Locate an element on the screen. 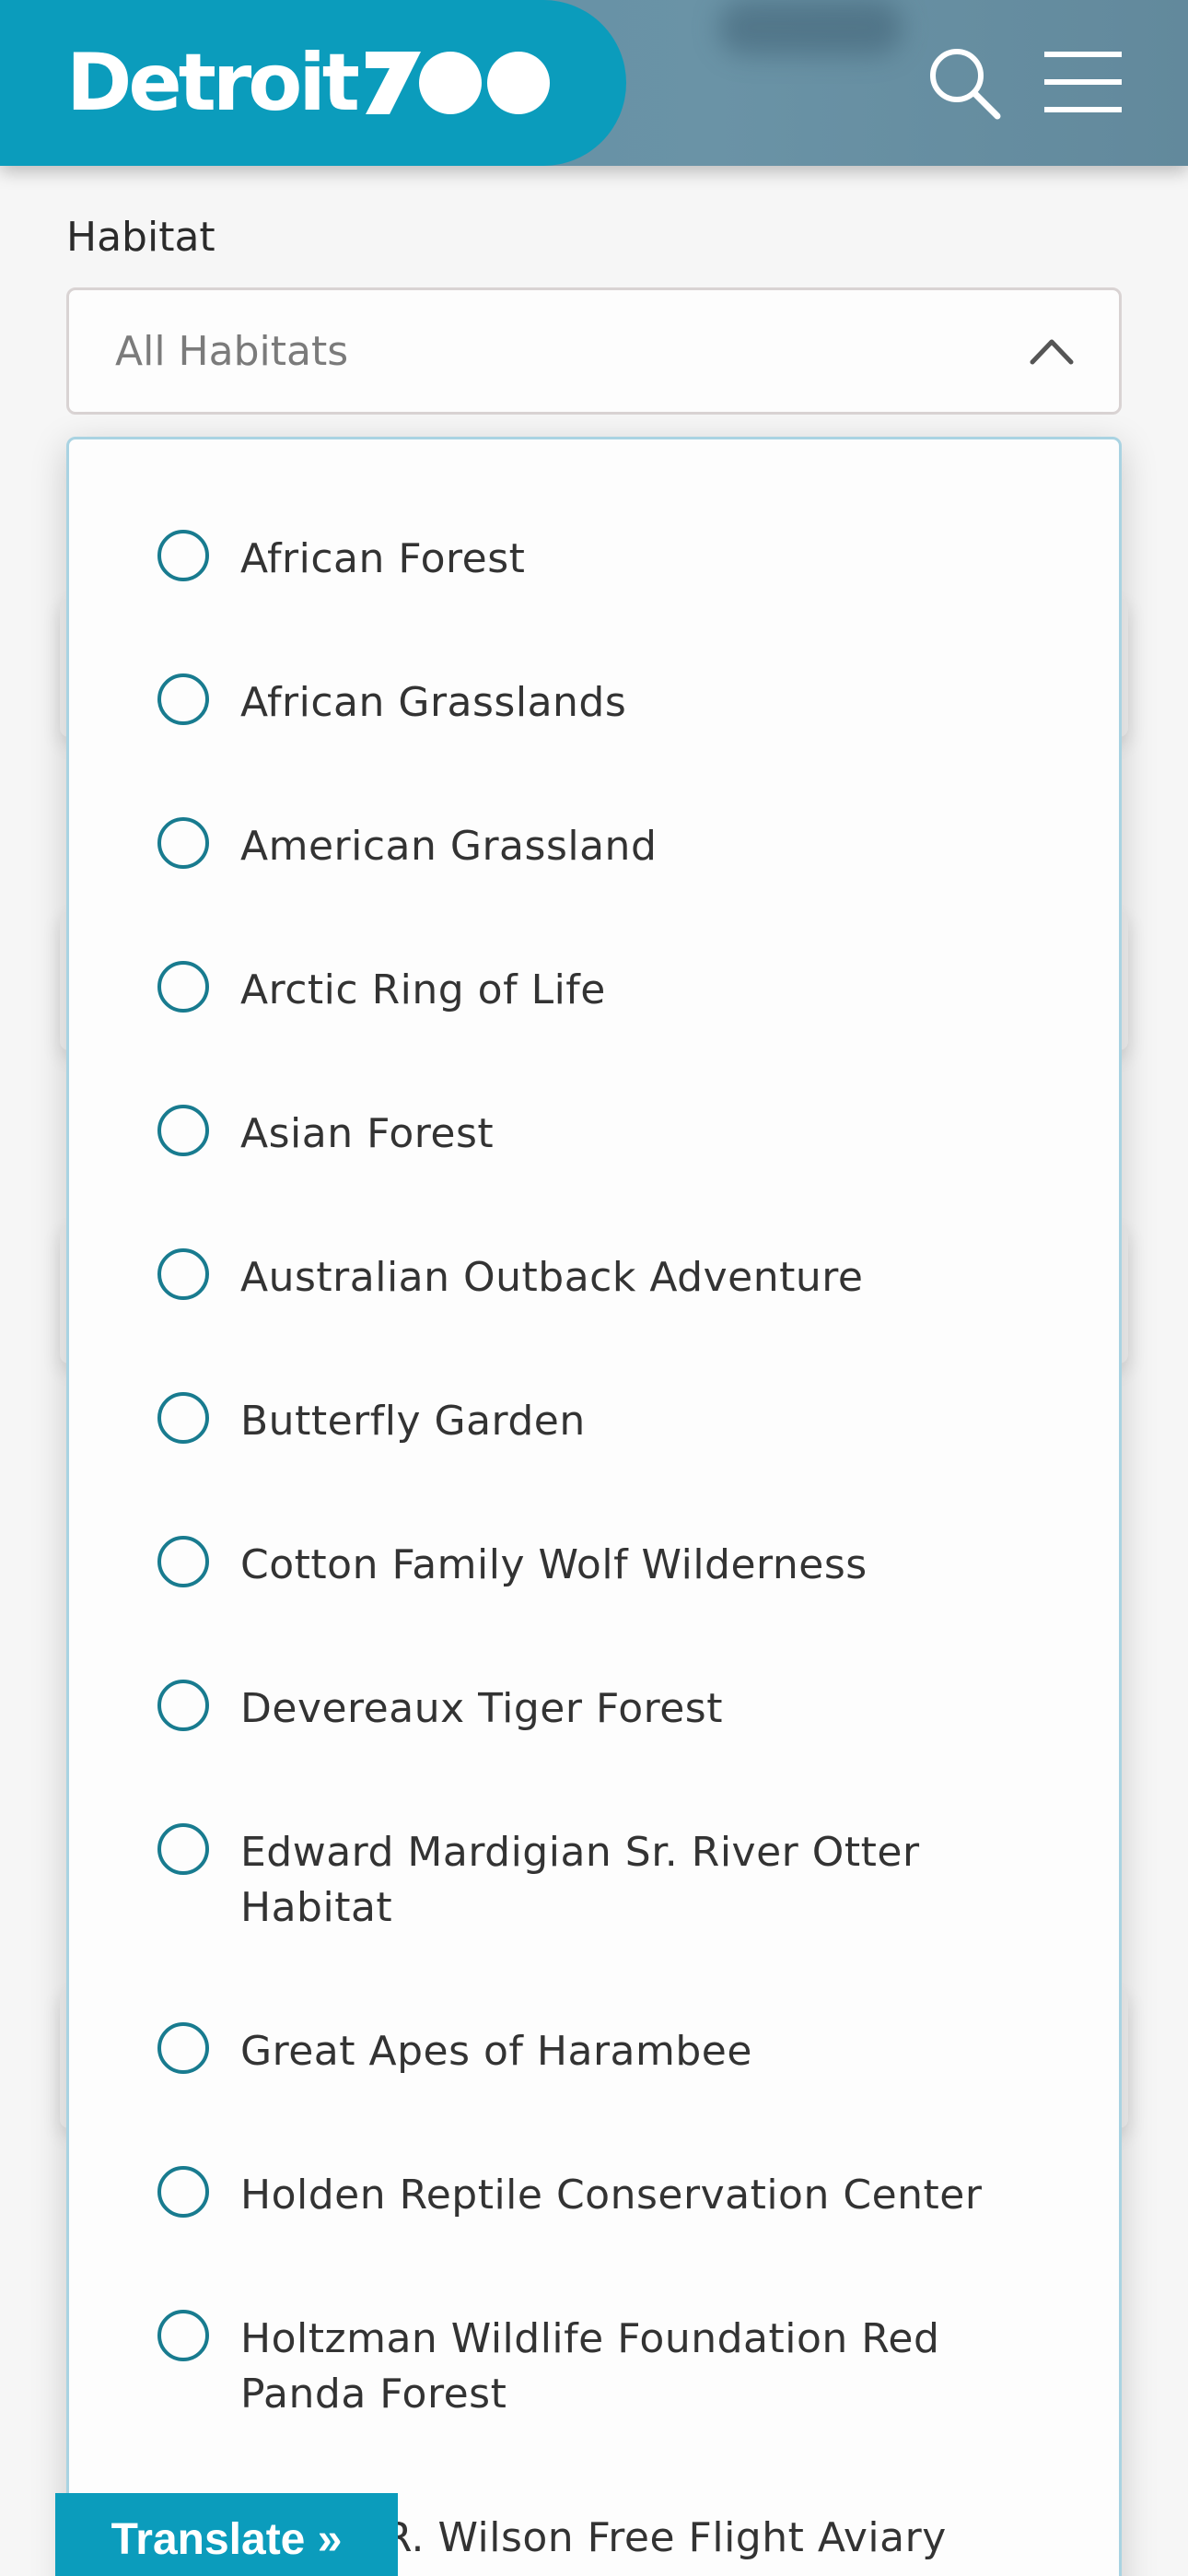 This screenshot has height=2576, width=1188. habitat-option-label: Great Apes of Harambee is located at coordinates (496, 2051).